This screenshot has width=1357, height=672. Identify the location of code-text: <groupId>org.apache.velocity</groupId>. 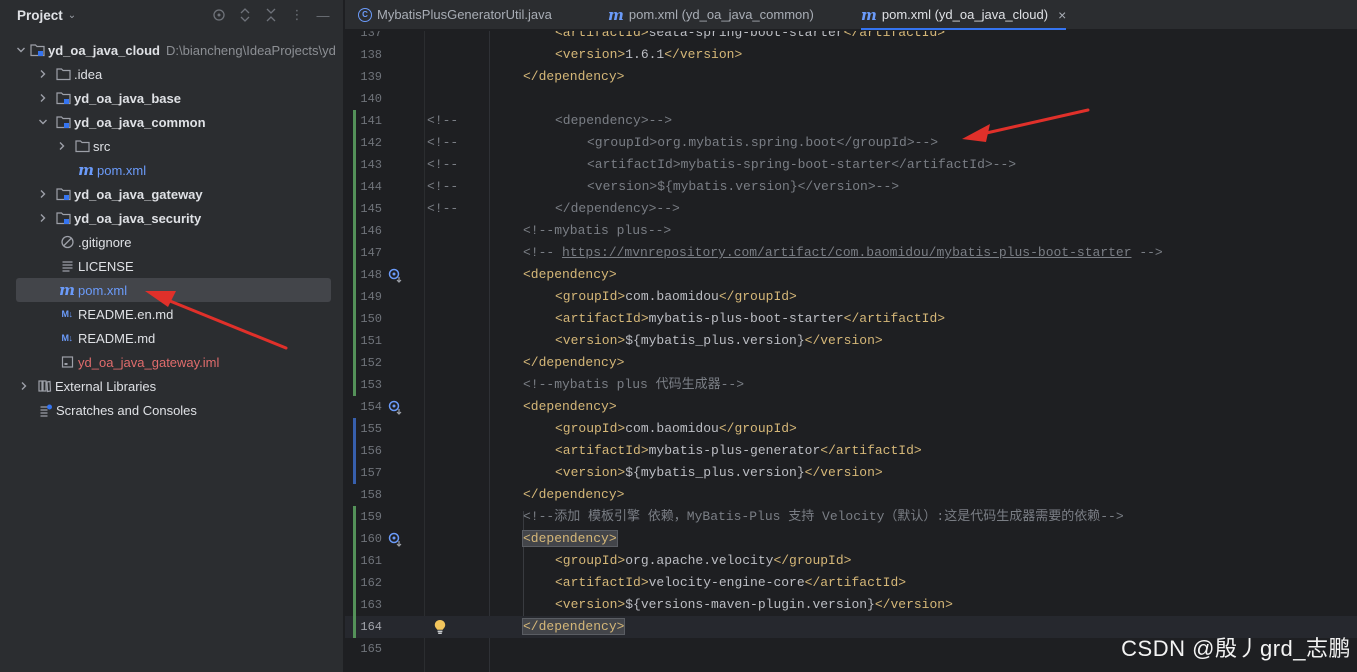
(703, 560).